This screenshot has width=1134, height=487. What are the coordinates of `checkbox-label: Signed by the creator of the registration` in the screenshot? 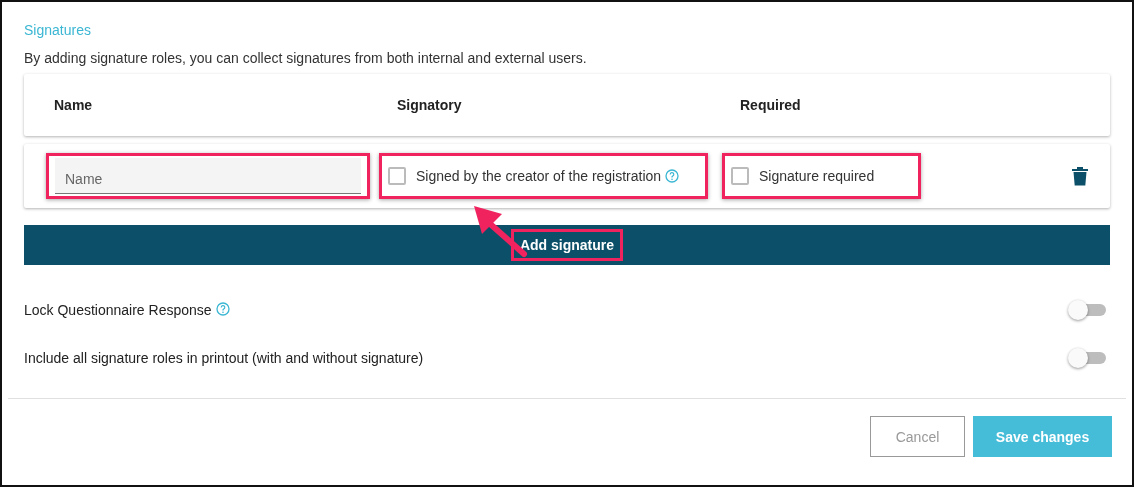 It's located at (539, 176).